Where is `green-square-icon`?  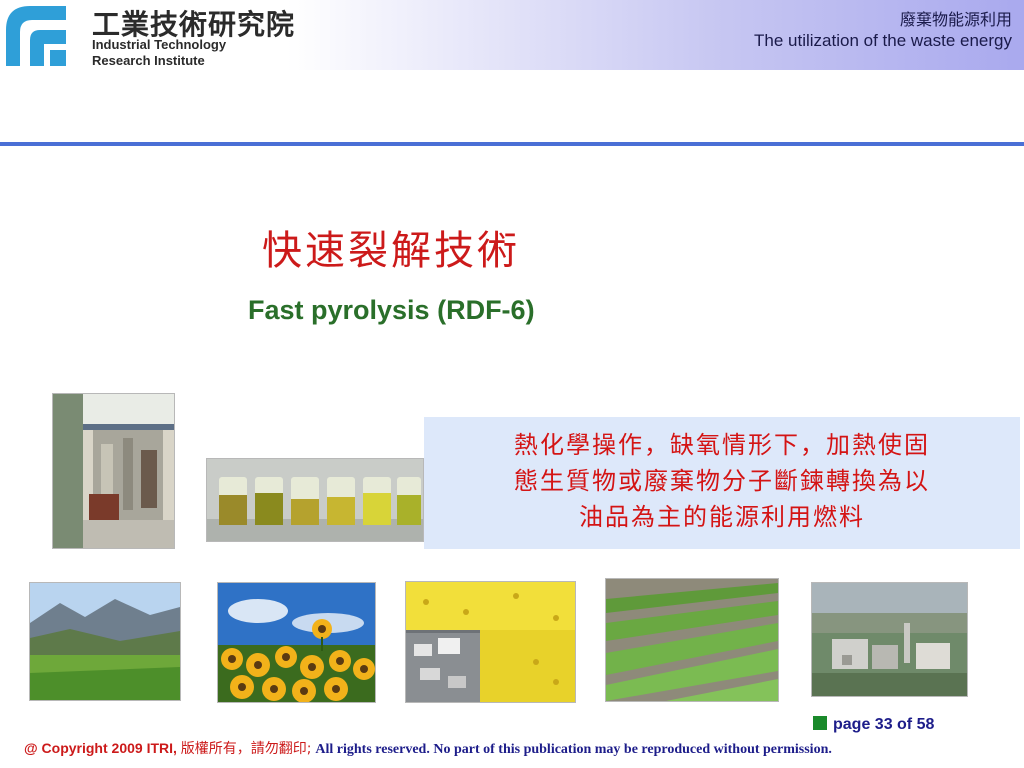 green-square-icon is located at coordinates (820, 723).